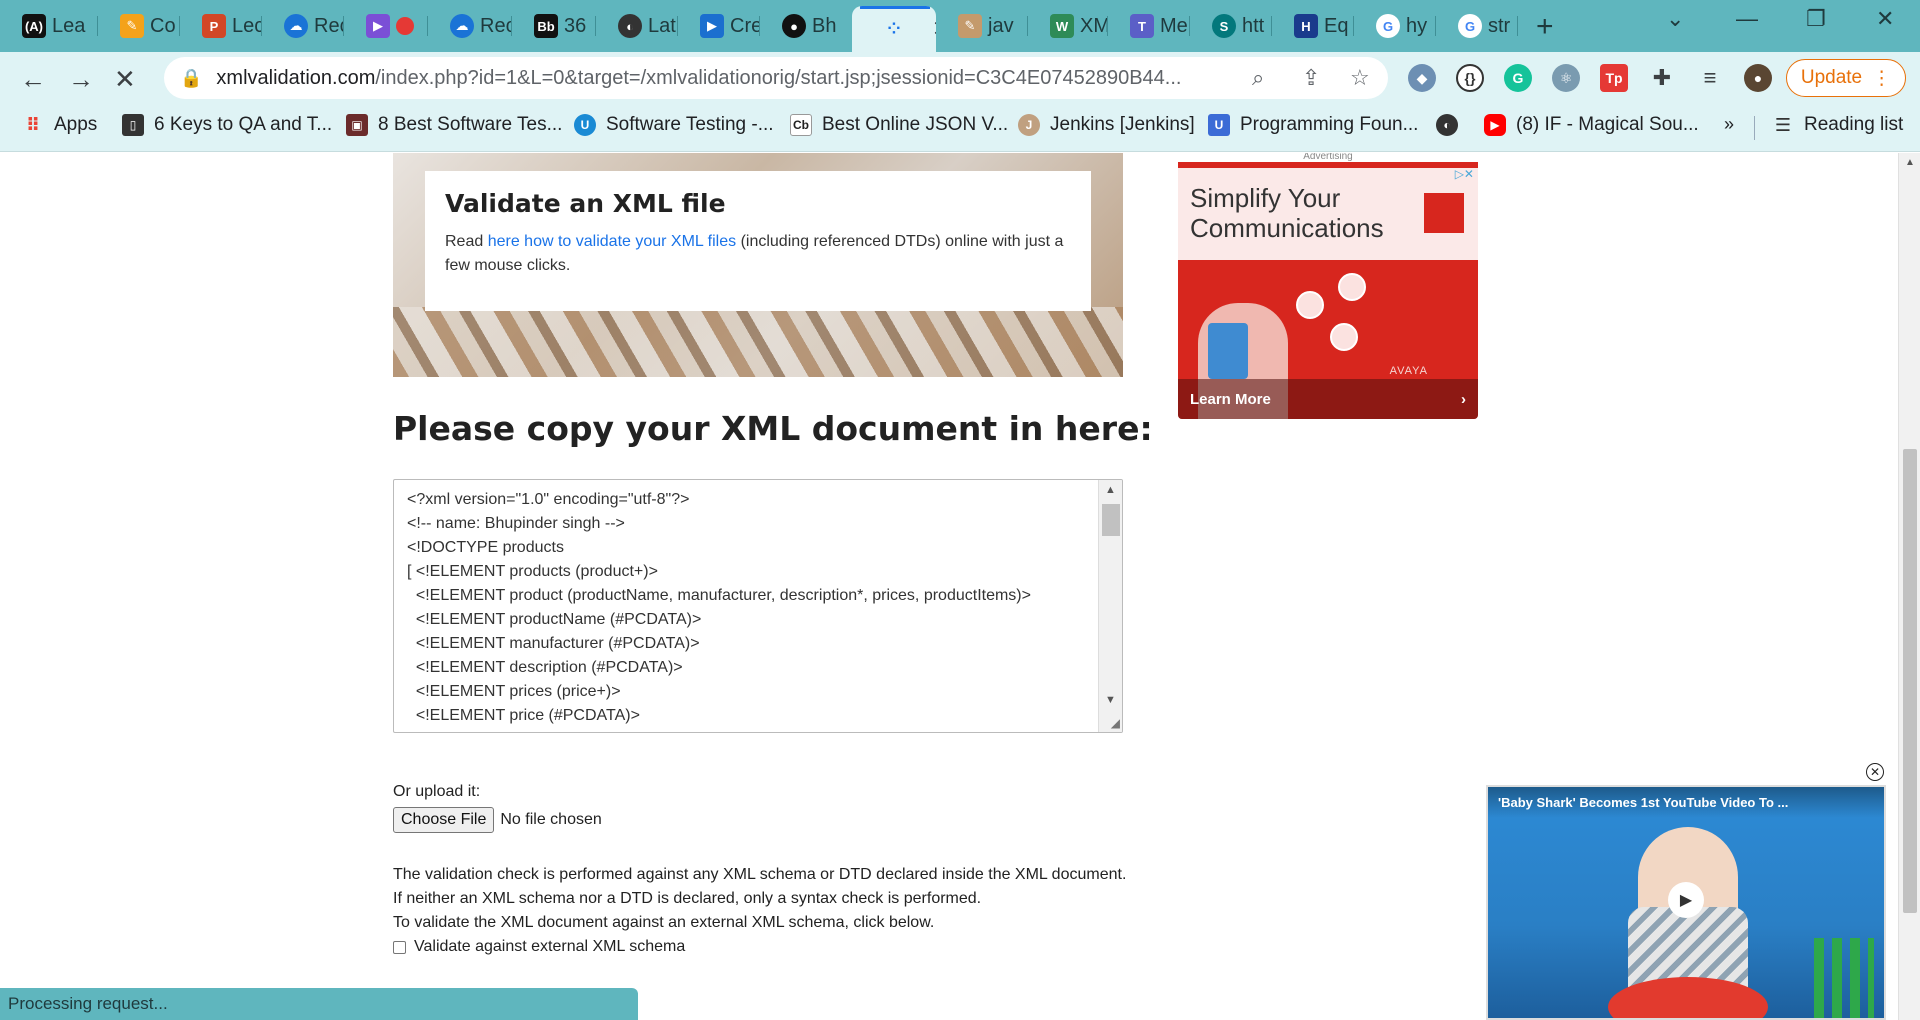  I want to click on u-icon: U, so click(585, 125).